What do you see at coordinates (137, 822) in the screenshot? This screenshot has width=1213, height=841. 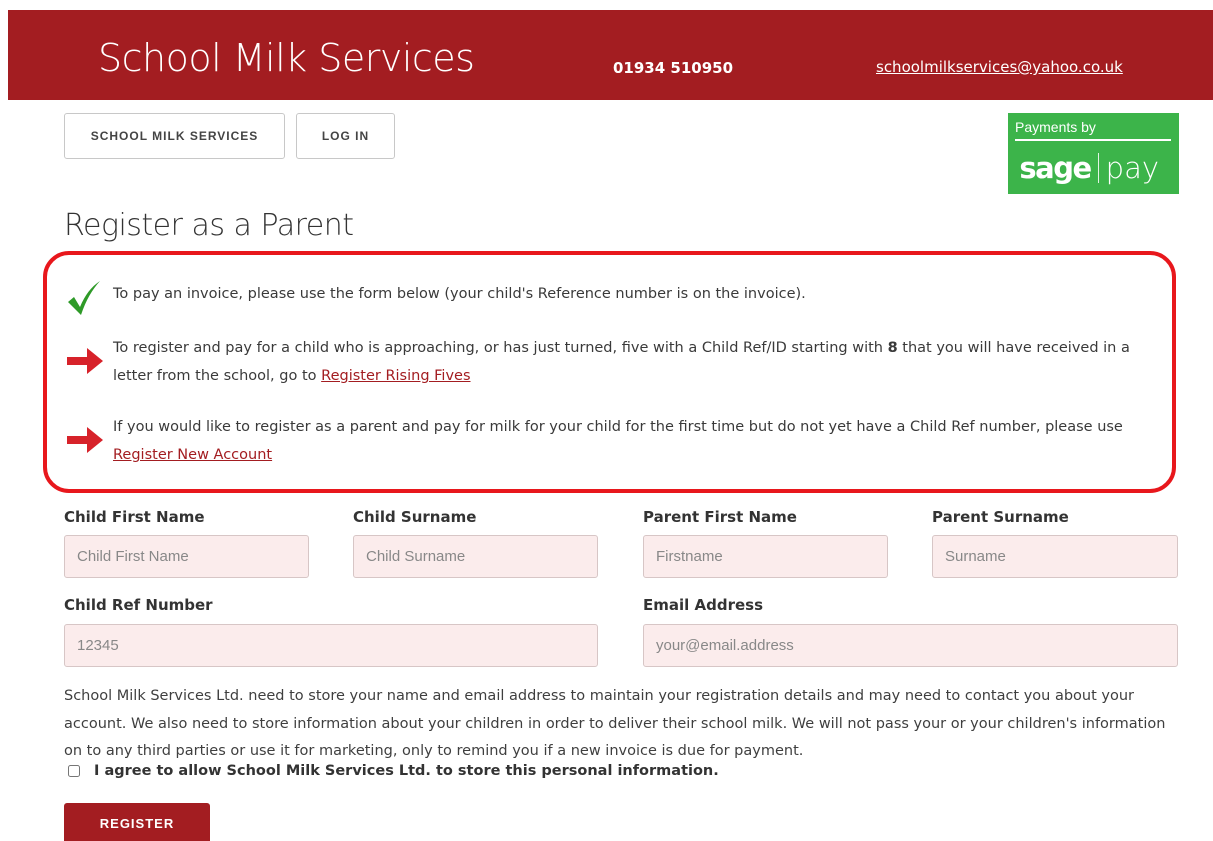 I see `register-button: REGISTER` at bounding box center [137, 822].